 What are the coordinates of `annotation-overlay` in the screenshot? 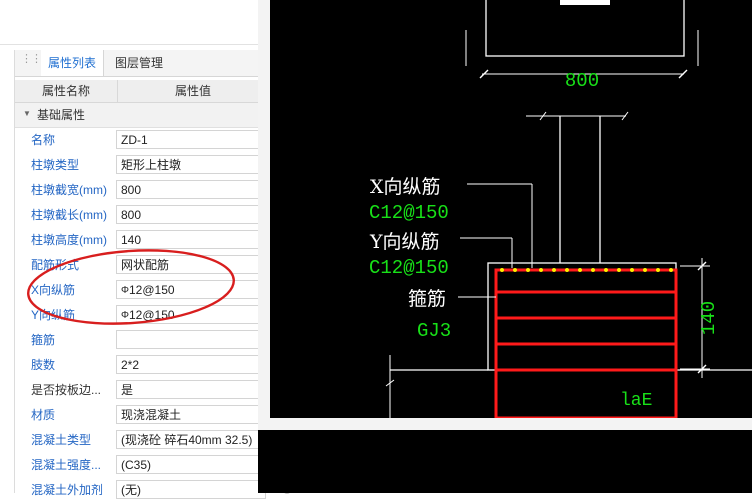 It's located at (131, 287).